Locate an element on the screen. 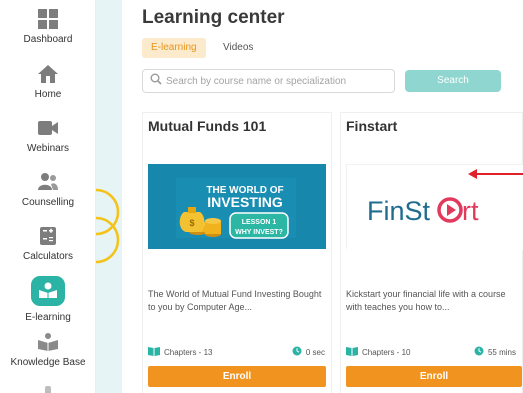 The height and width of the screenshot is (393, 523). sidebar-item-webinars: Webinars is located at coordinates (48, 136).